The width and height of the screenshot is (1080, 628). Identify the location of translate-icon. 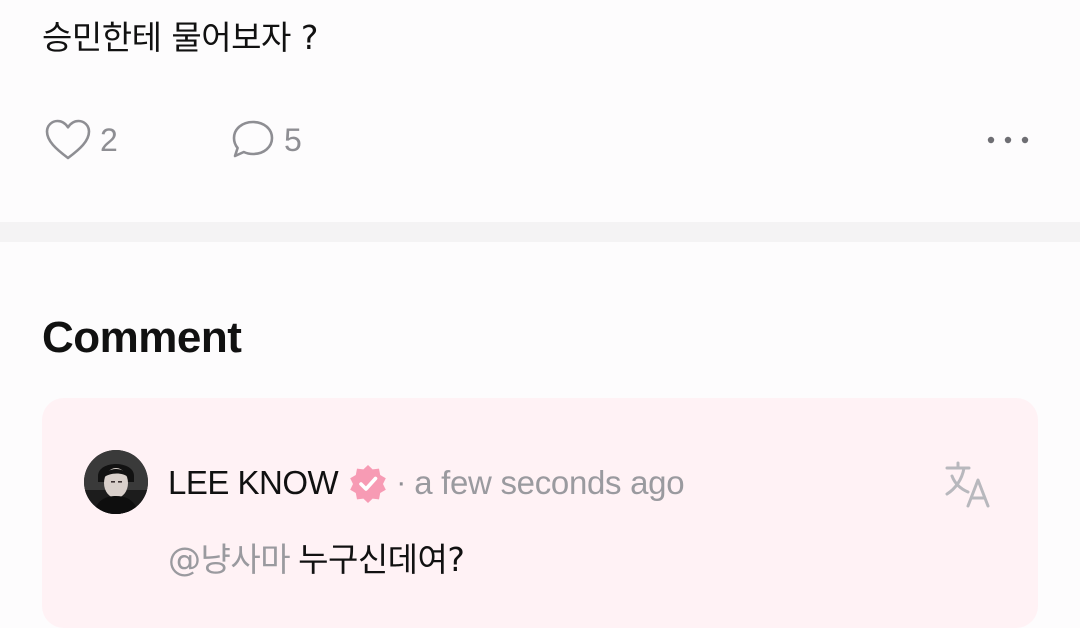
(967, 484).